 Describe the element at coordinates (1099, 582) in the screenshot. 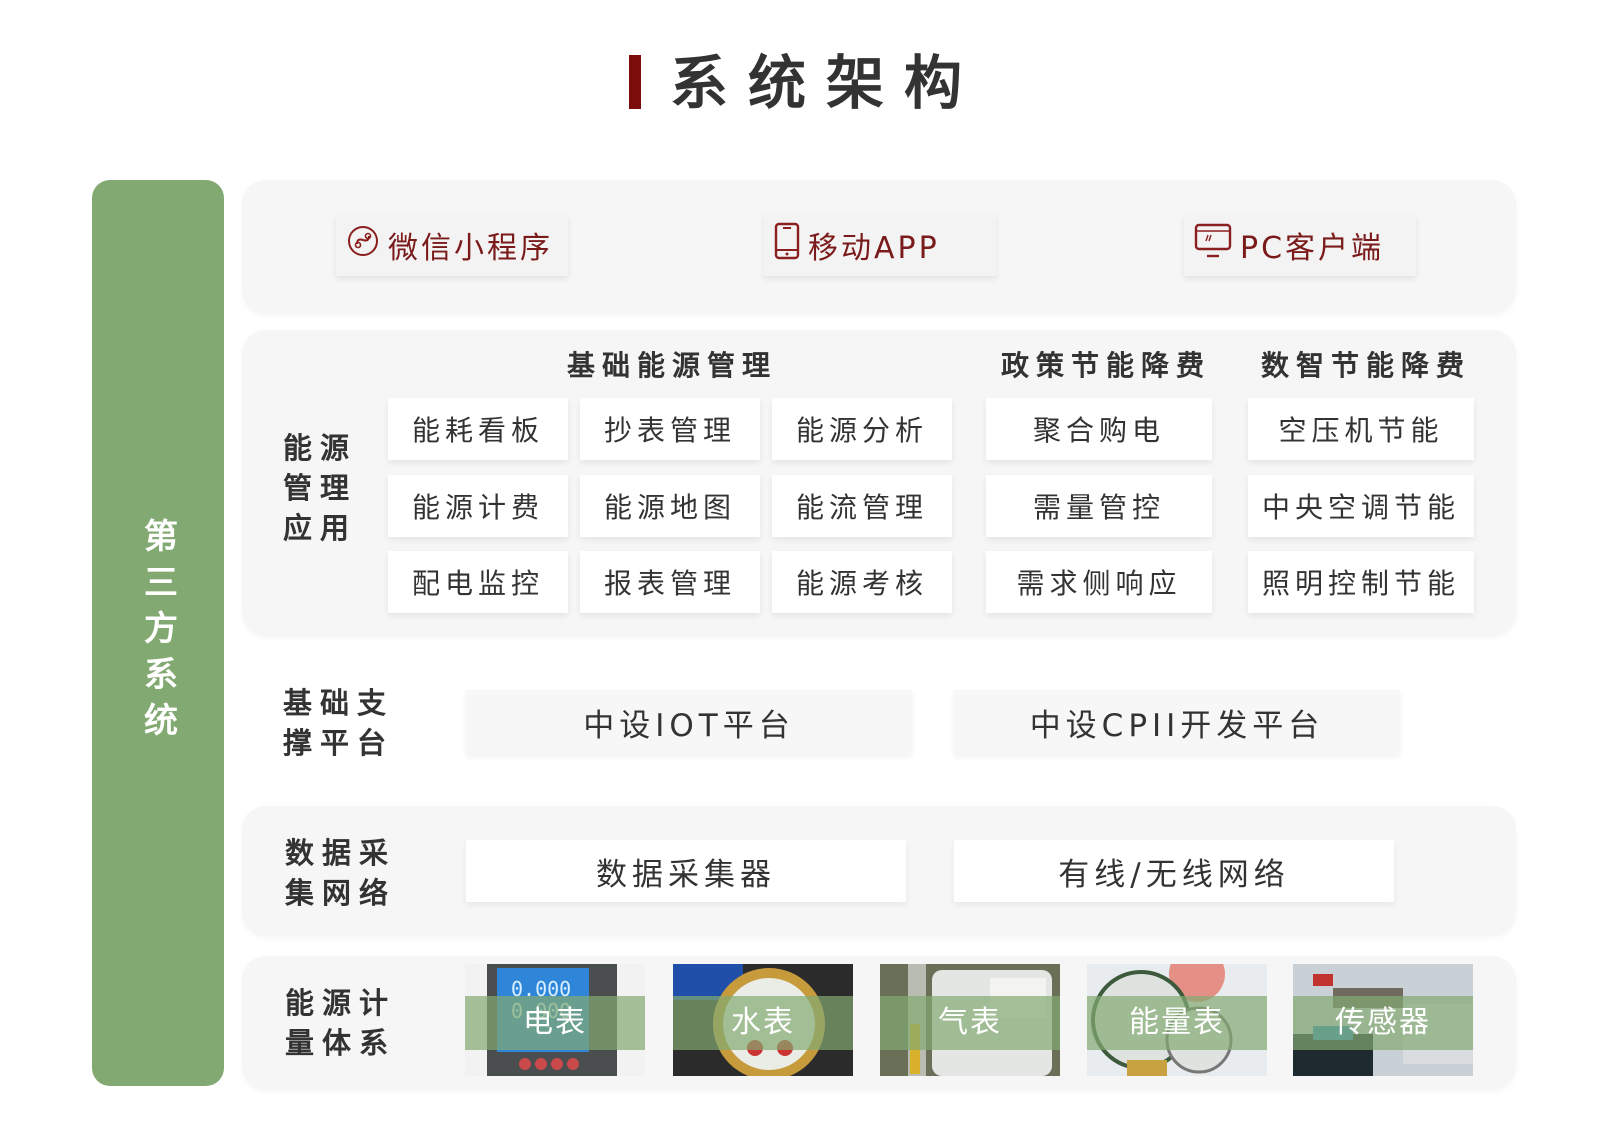

I see `app-tile: 需求侧响应` at that location.